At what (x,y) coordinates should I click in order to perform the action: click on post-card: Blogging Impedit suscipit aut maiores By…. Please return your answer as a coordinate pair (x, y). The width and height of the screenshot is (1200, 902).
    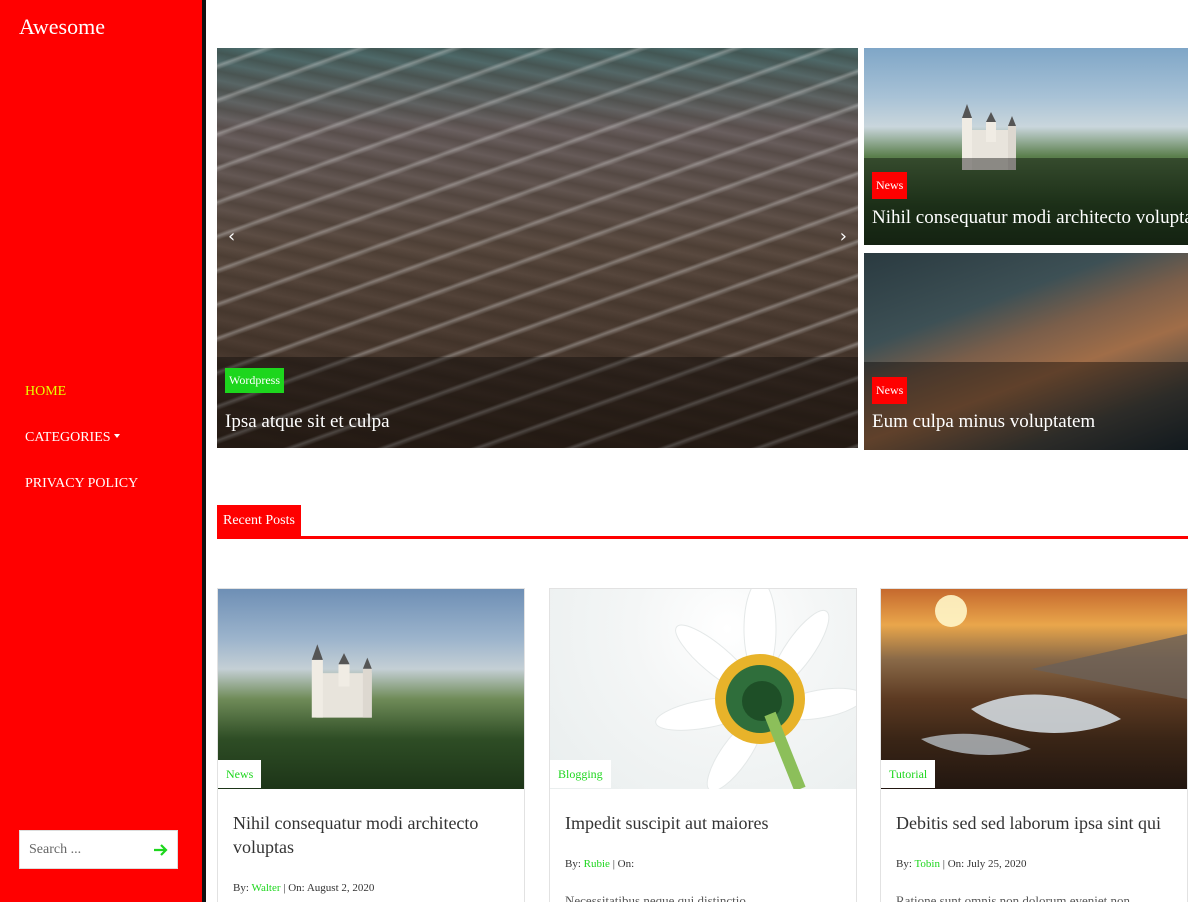
    Looking at the image, I should click on (703, 745).